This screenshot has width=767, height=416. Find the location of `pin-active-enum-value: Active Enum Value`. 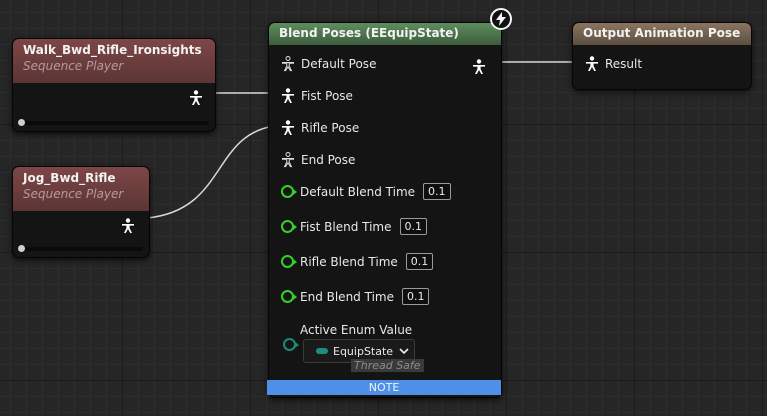

pin-active-enum-value: Active Enum Value is located at coordinates (346, 330).